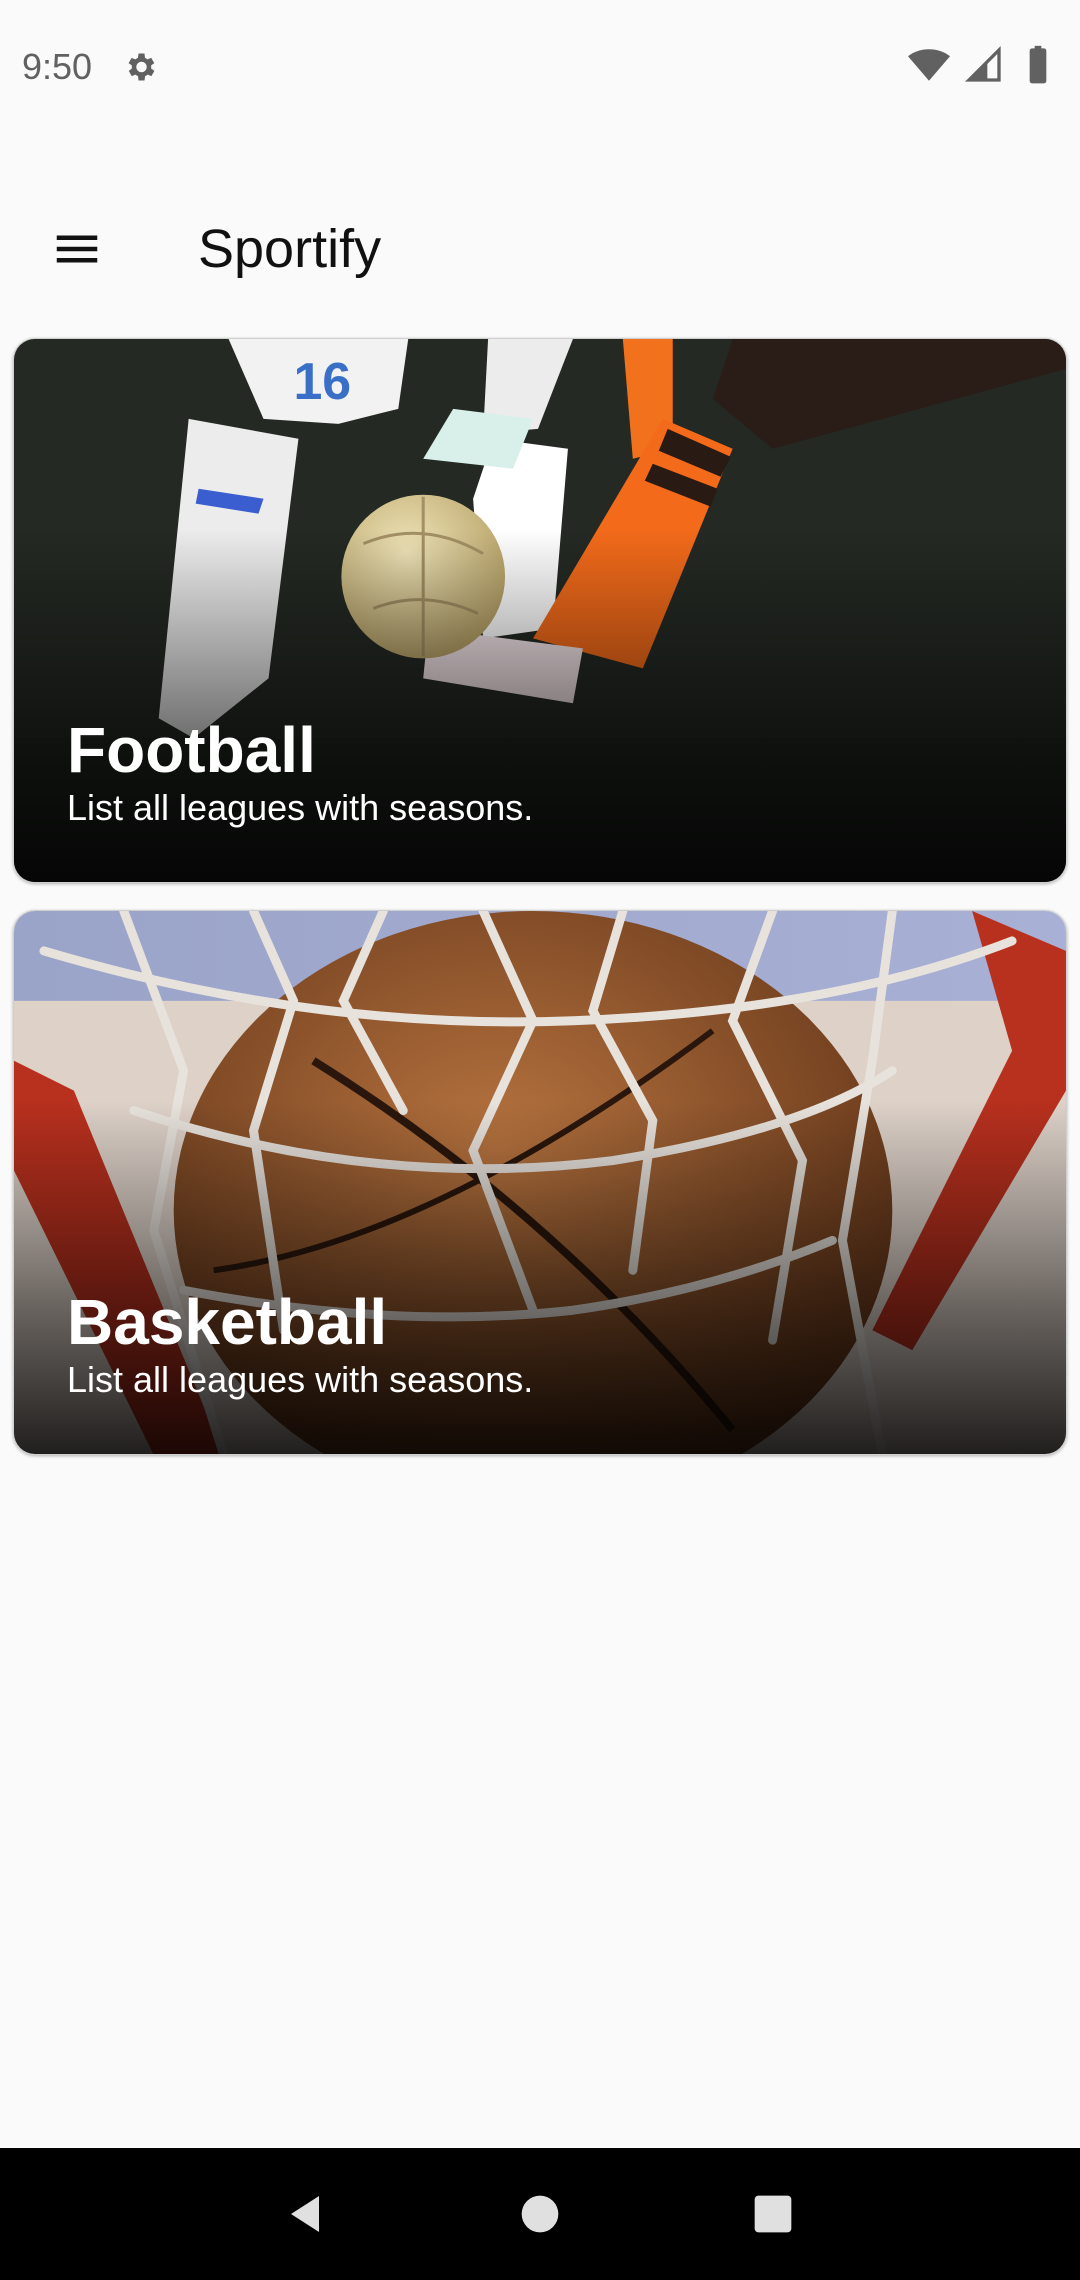  What do you see at coordinates (77, 249) in the screenshot?
I see `menu-icon` at bounding box center [77, 249].